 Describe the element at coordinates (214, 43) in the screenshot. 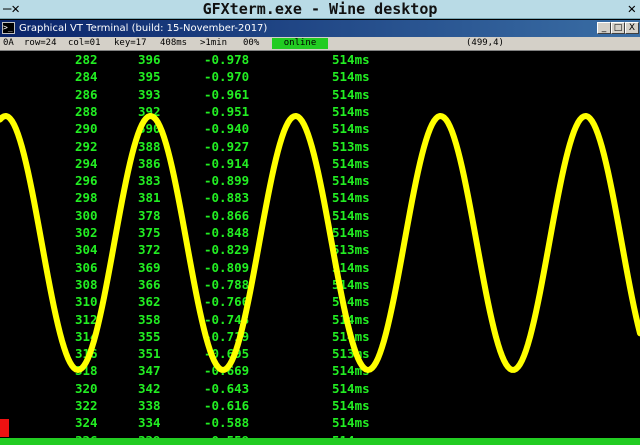

I see `status-timer: >1min` at that location.